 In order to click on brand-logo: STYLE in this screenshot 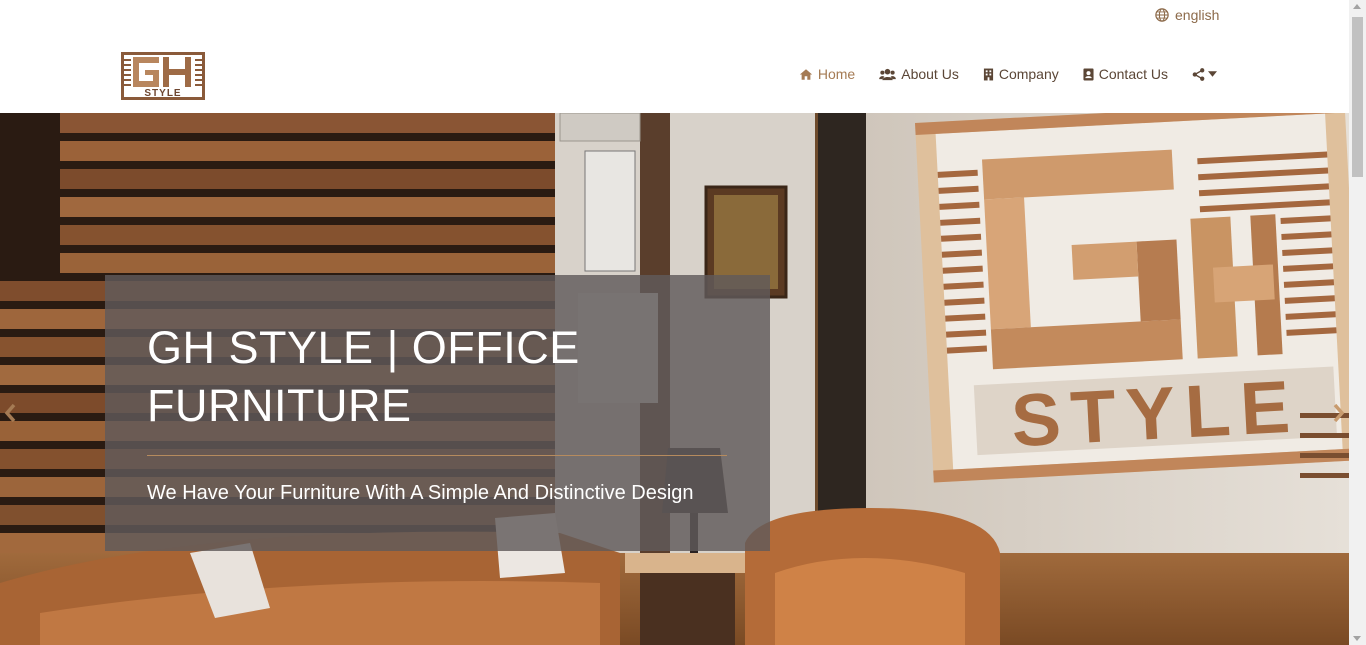, I will do `click(163, 76)`.